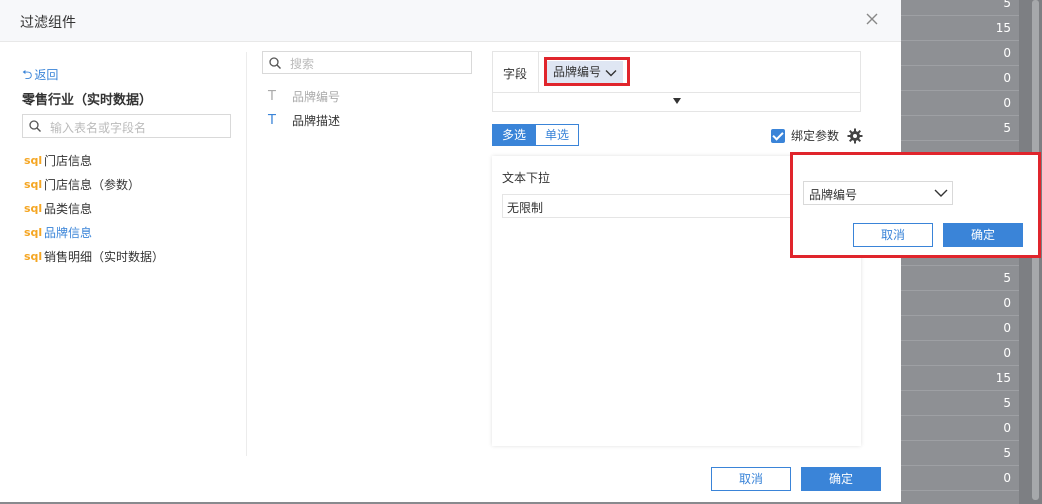 Image resolution: width=1042 pixels, height=504 pixels. What do you see at coordinates (98, 128) in the screenshot?
I see `table-search-placeholder: 输入表名或字段名` at bounding box center [98, 128].